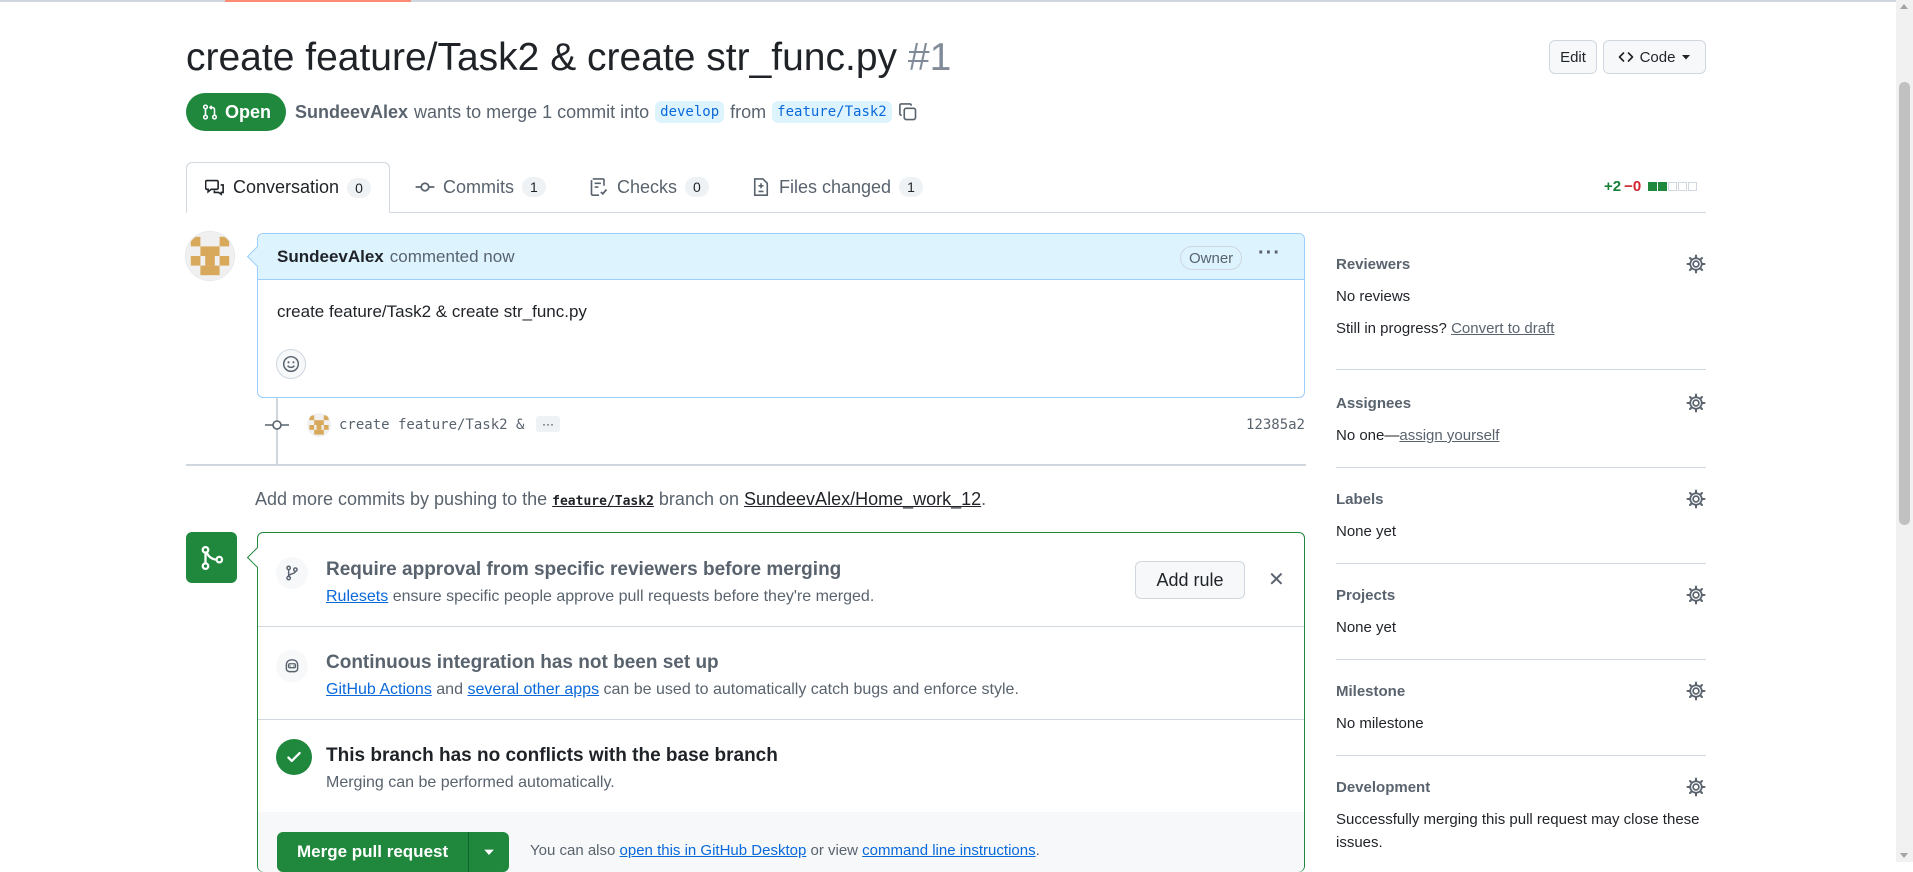 The width and height of the screenshot is (1913, 872). I want to click on owner-badge: Owner, so click(1211, 258).